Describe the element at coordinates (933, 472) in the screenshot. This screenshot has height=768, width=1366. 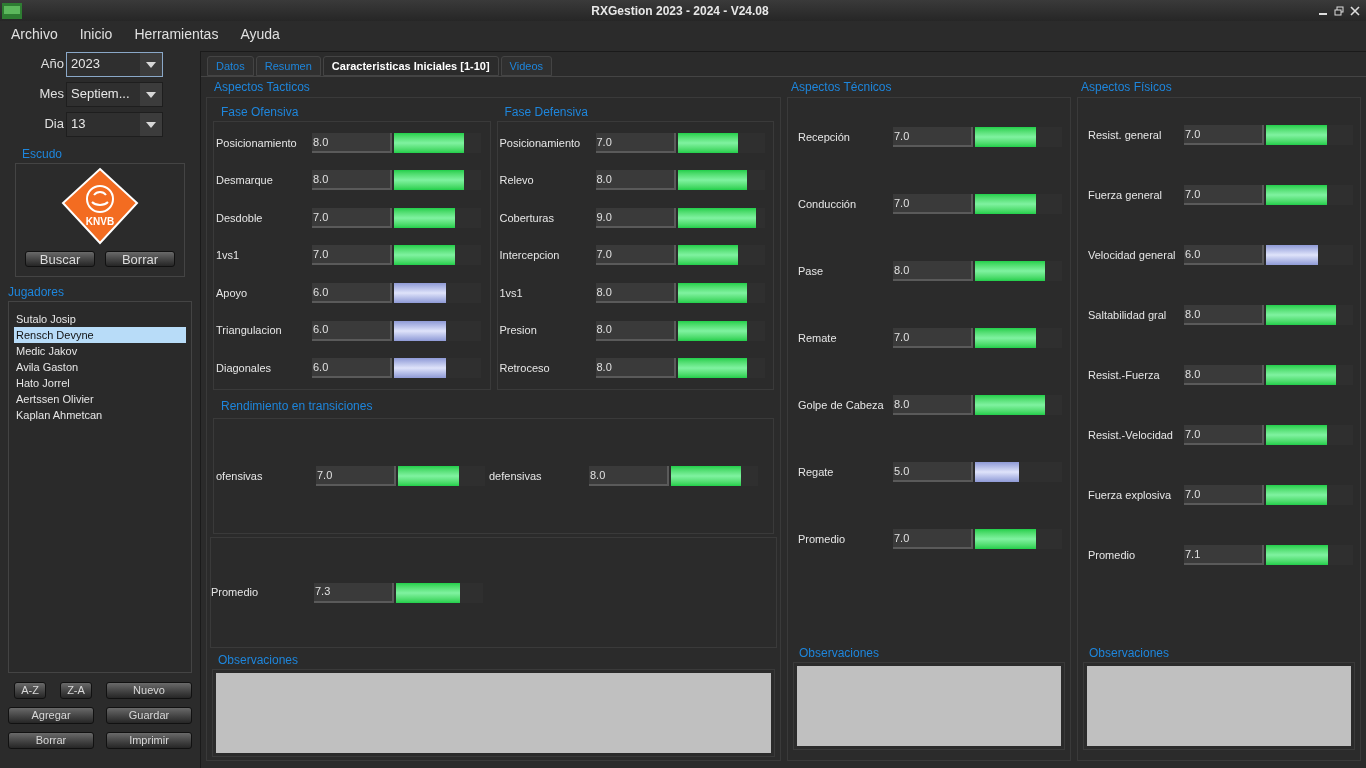
I see `value-field: 5.0` at that location.